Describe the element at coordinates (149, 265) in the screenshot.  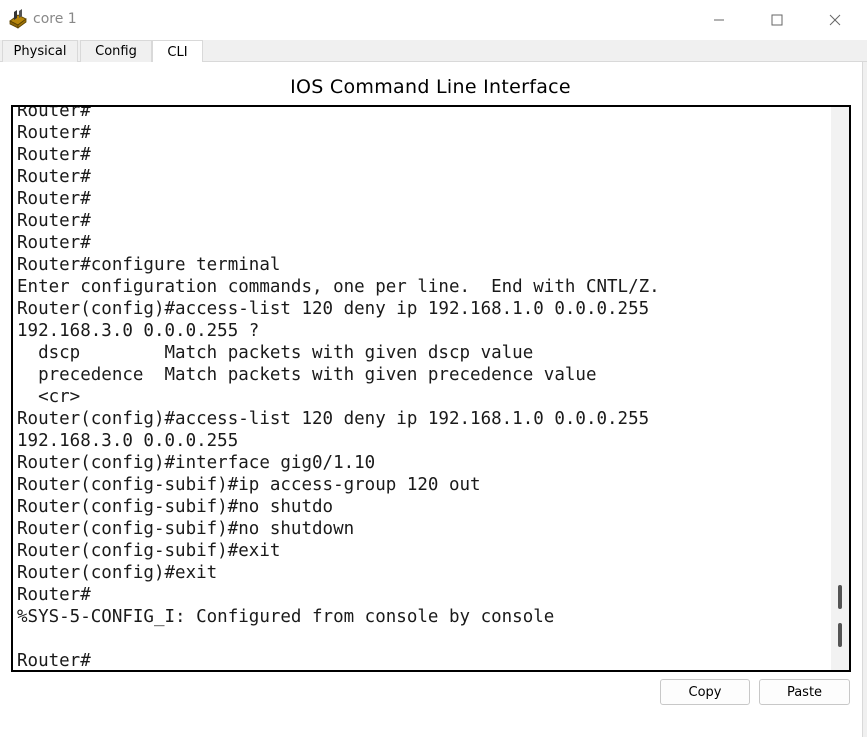
I see `terminal-line: Router#configure terminal` at that location.